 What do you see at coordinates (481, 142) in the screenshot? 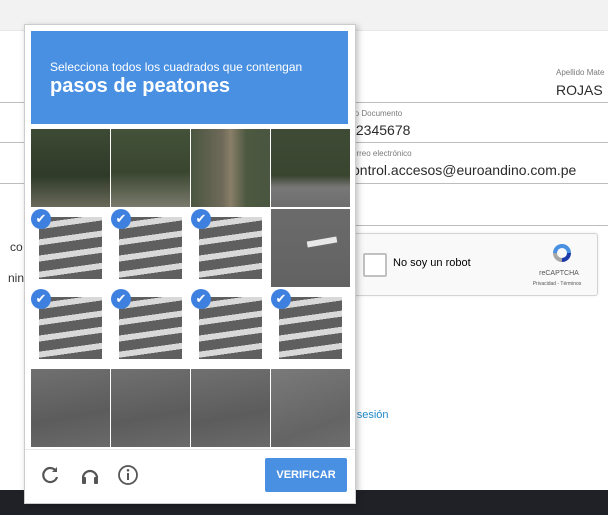
I see `document-underline` at bounding box center [481, 142].